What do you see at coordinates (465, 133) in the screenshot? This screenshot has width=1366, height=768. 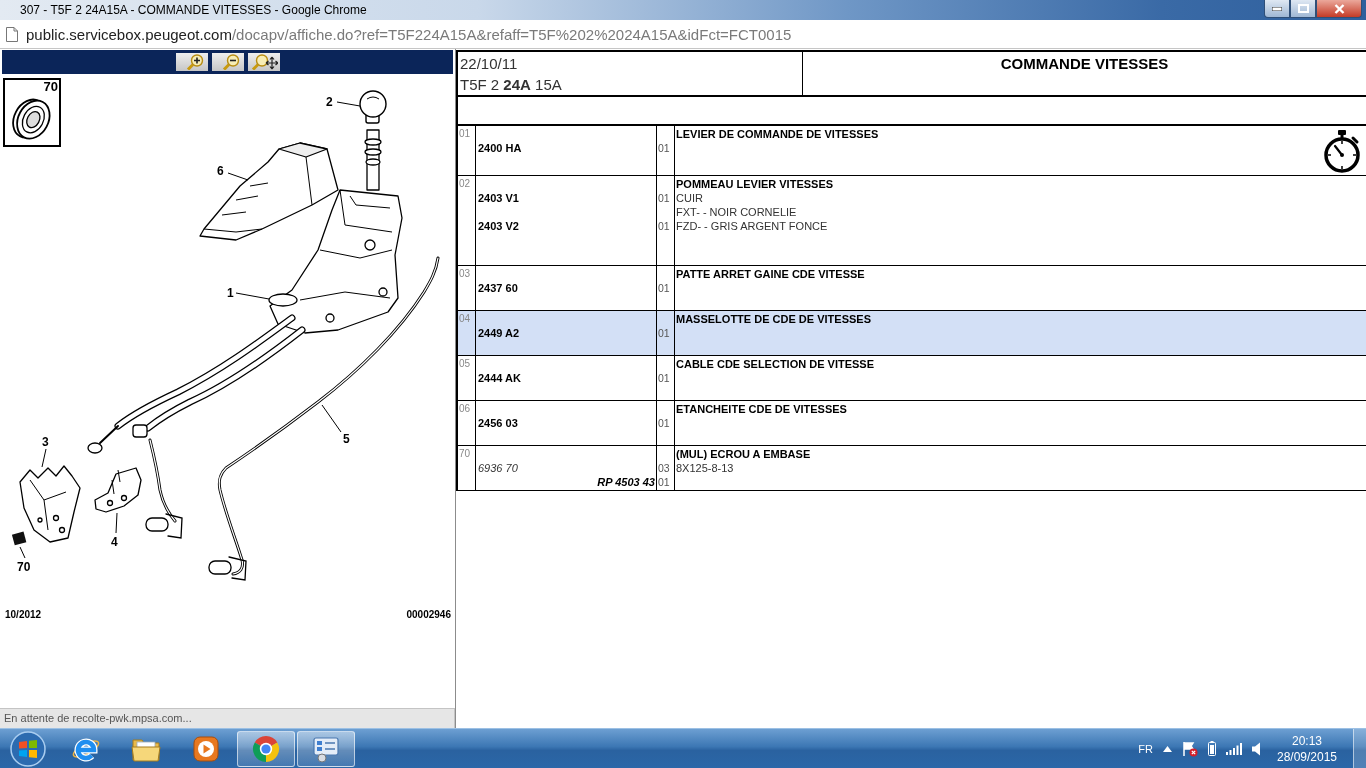 I see `row-number: 01` at bounding box center [465, 133].